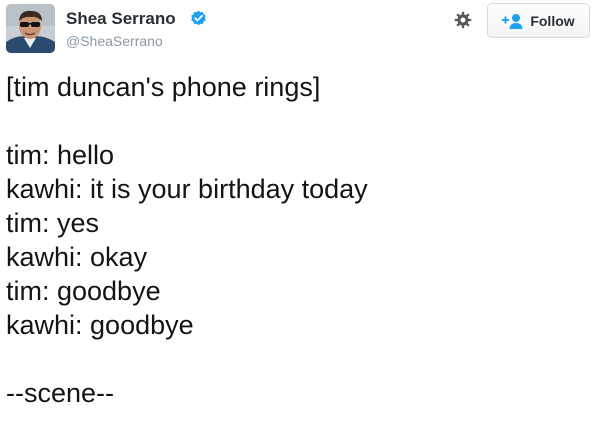  I want to click on tweet-line: tim: goodbye, so click(83, 291).